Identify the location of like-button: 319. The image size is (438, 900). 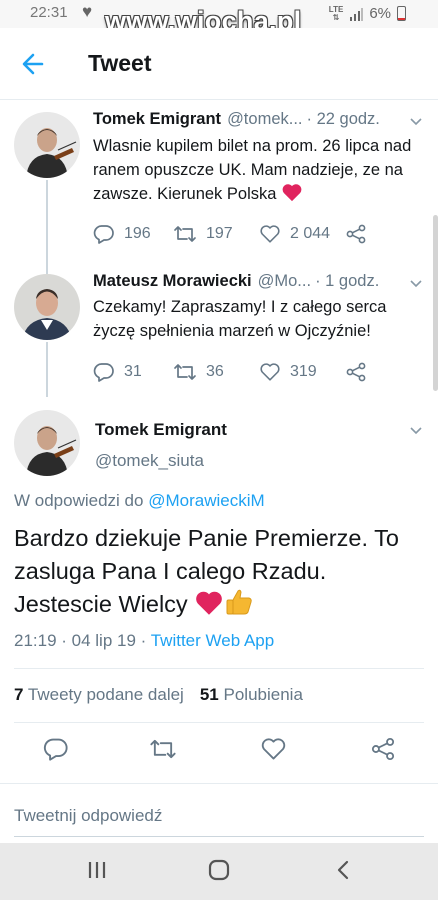
(302, 372).